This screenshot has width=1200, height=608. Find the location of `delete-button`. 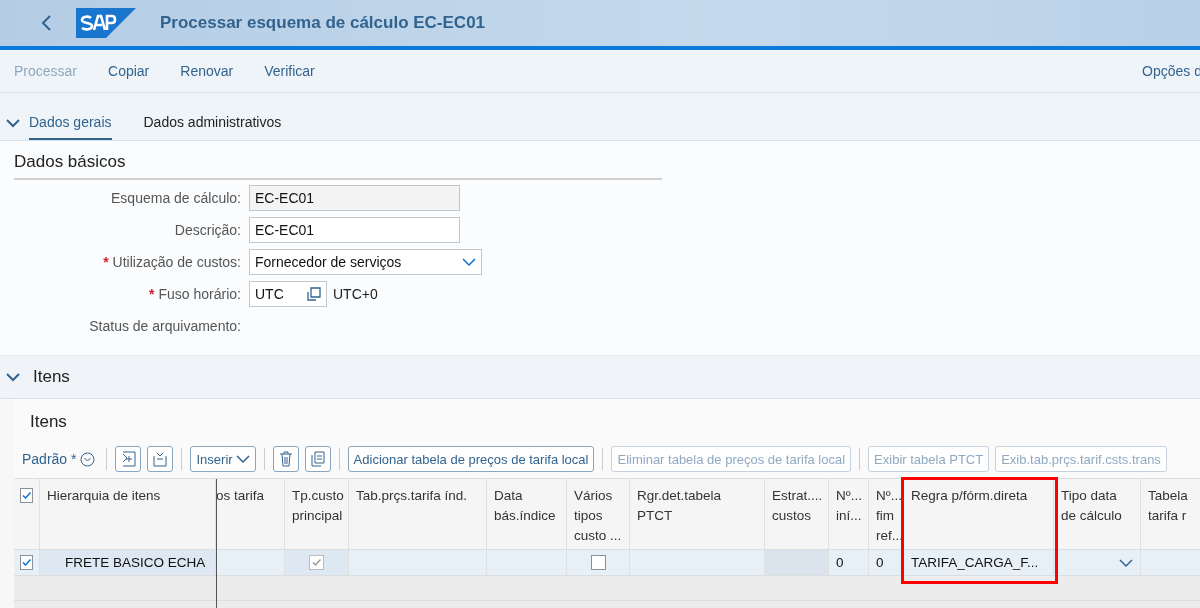

delete-button is located at coordinates (285, 459).